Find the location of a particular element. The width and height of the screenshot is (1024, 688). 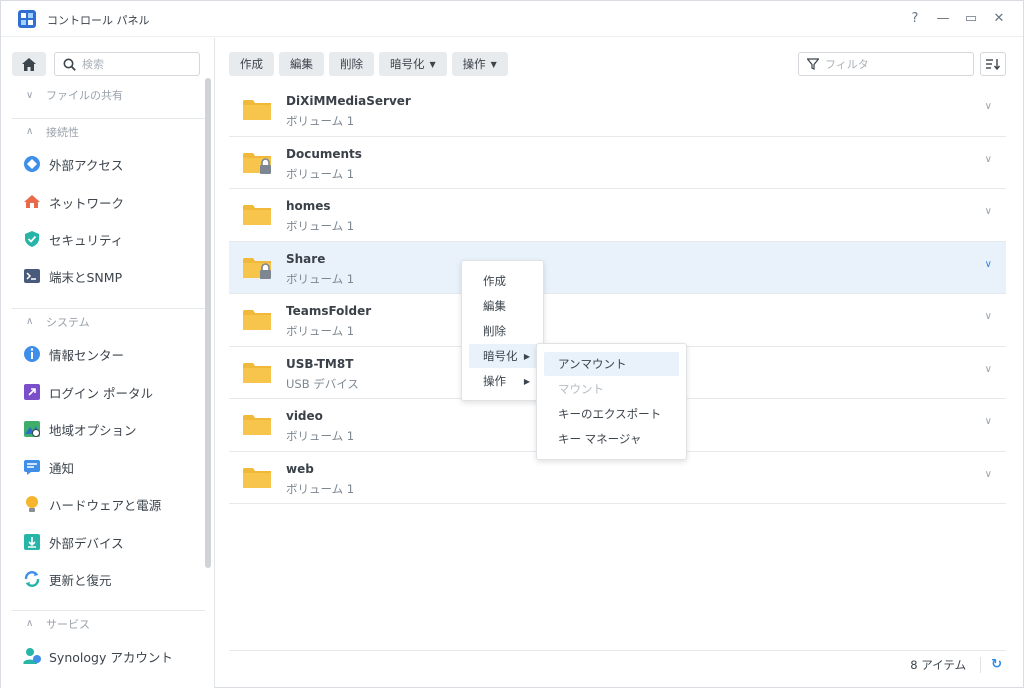

home-icon is located at coordinates (29, 64).